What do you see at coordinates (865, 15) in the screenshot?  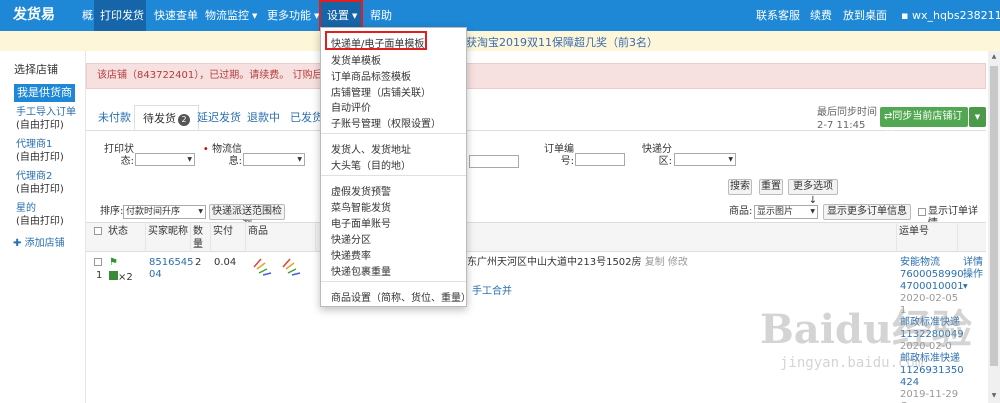 I see `nav-add-desktop: 放到桌面` at bounding box center [865, 15].